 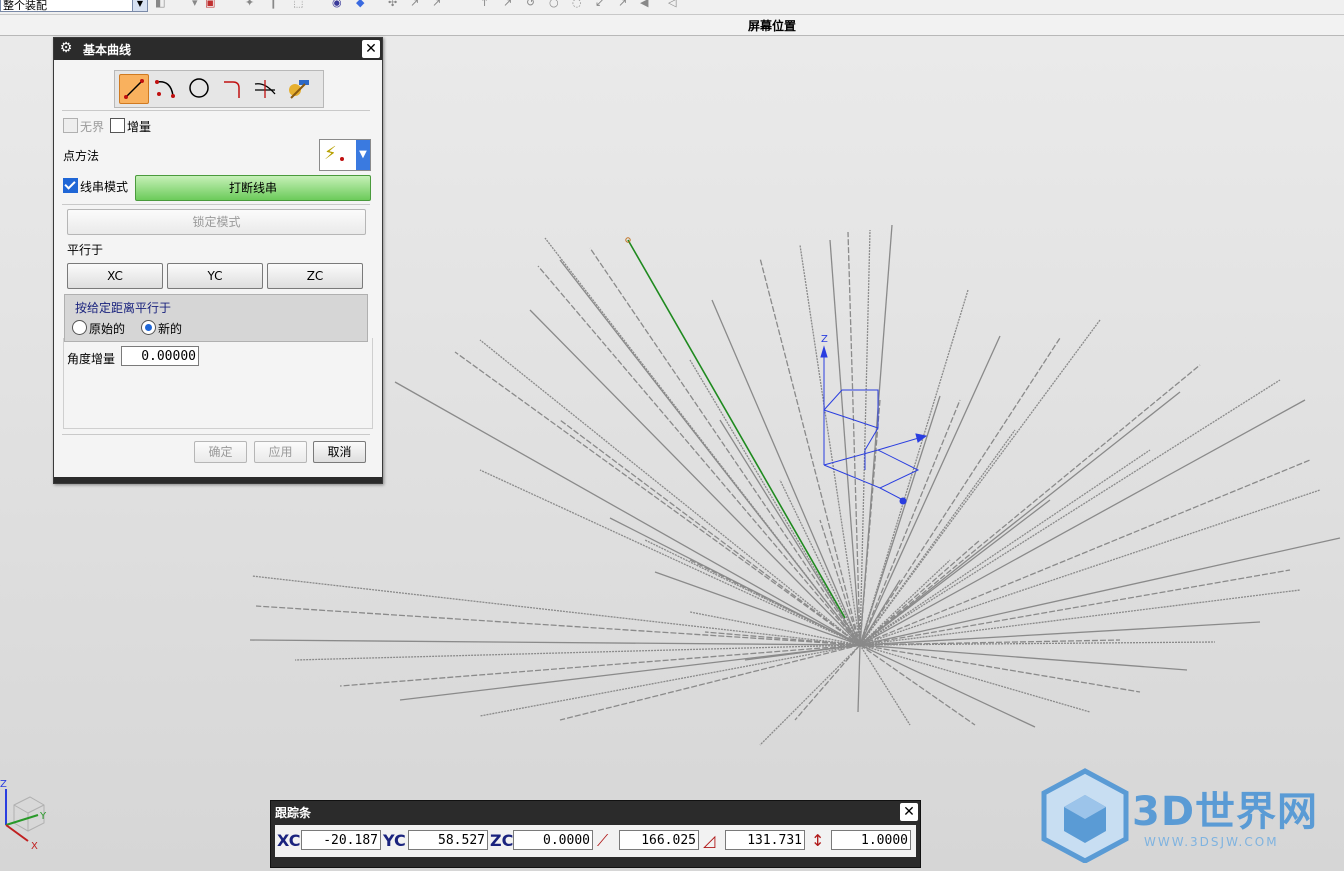 I want to click on break-string-button: 打断线串, so click(x=253, y=188).